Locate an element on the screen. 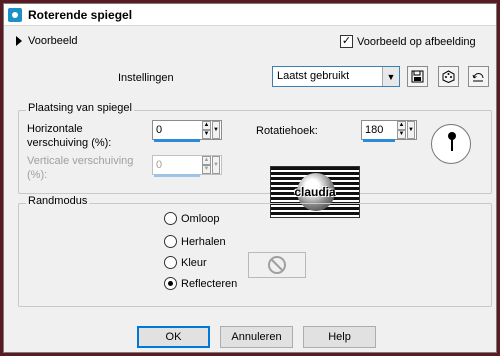 The height and width of the screenshot is (356, 500). vertical-offset-slider is located at coordinates (177, 175).